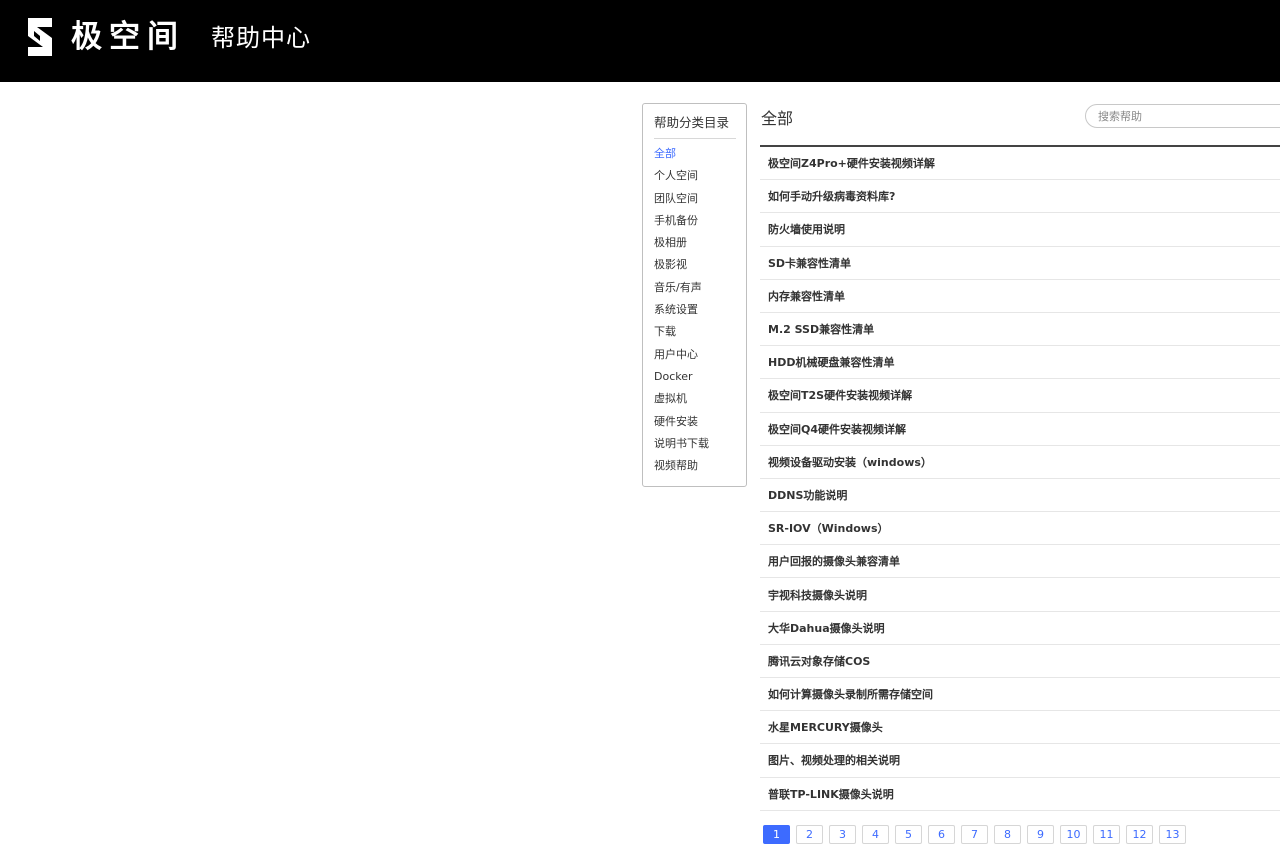  Describe the element at coordinates (128, 37) in the screenshot. I see `logo-text: 极空间` at that location.